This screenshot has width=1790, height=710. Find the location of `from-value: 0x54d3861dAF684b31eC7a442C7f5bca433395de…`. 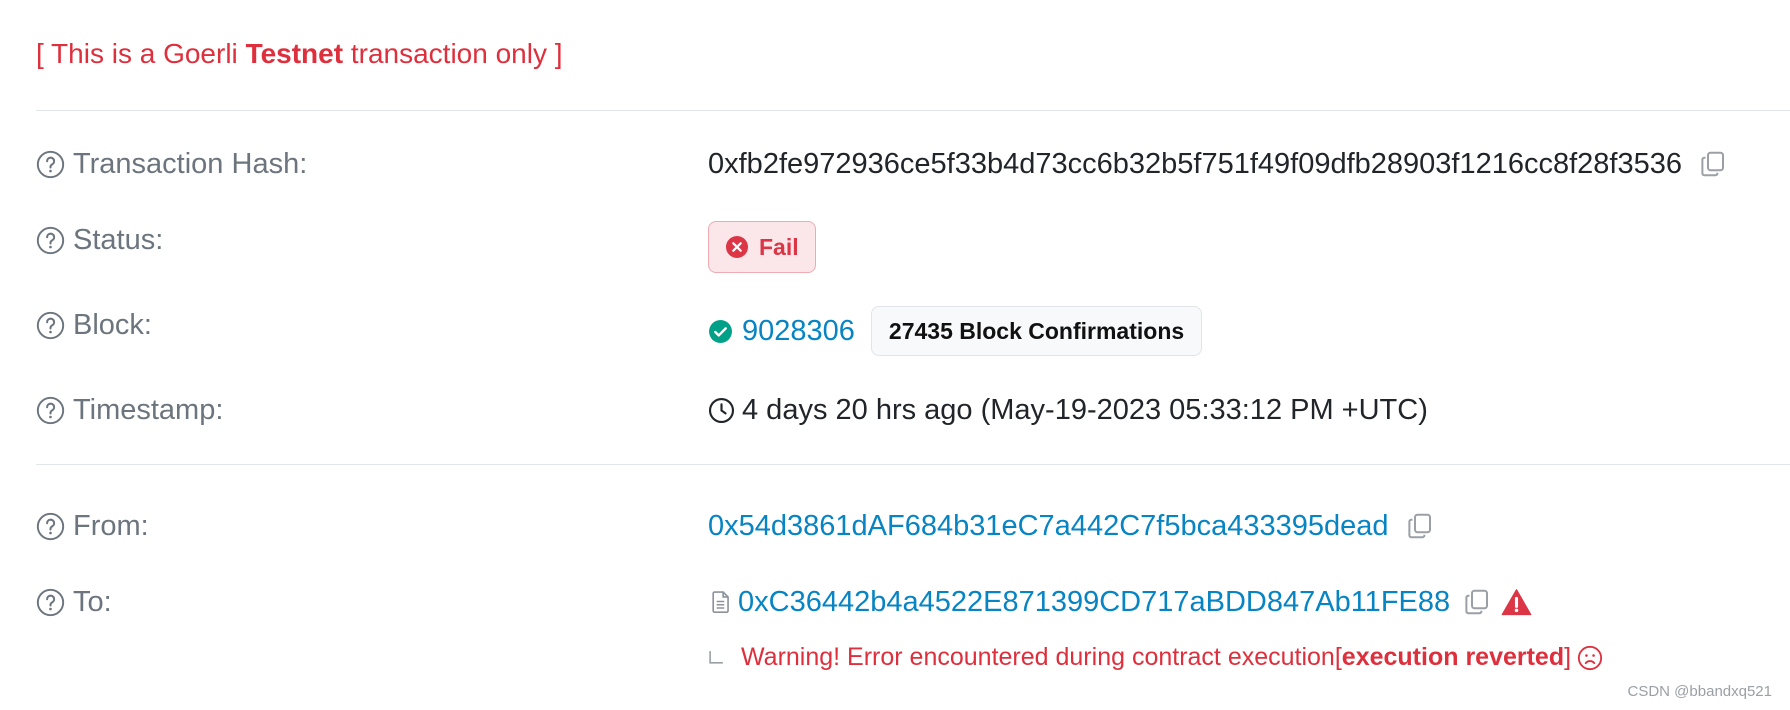

from-value: 0x54d3861dAF684b31eC7a442C7f5bca433395de… is located at coordinates (1071, 526).